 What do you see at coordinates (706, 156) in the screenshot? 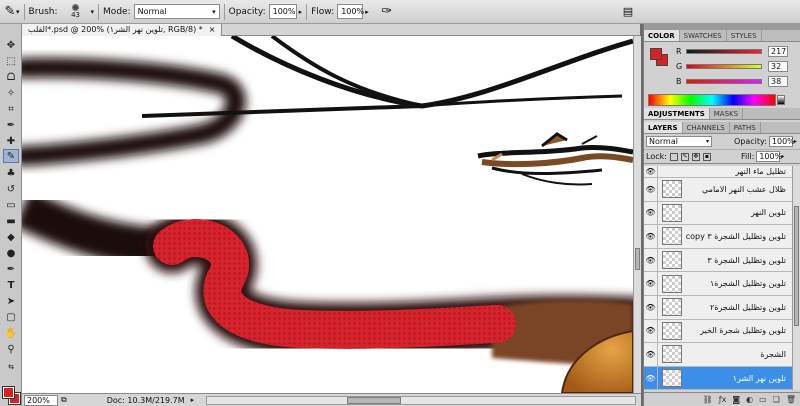
I see `lock-all-icon: ▪` at bounding box center [706, 156].